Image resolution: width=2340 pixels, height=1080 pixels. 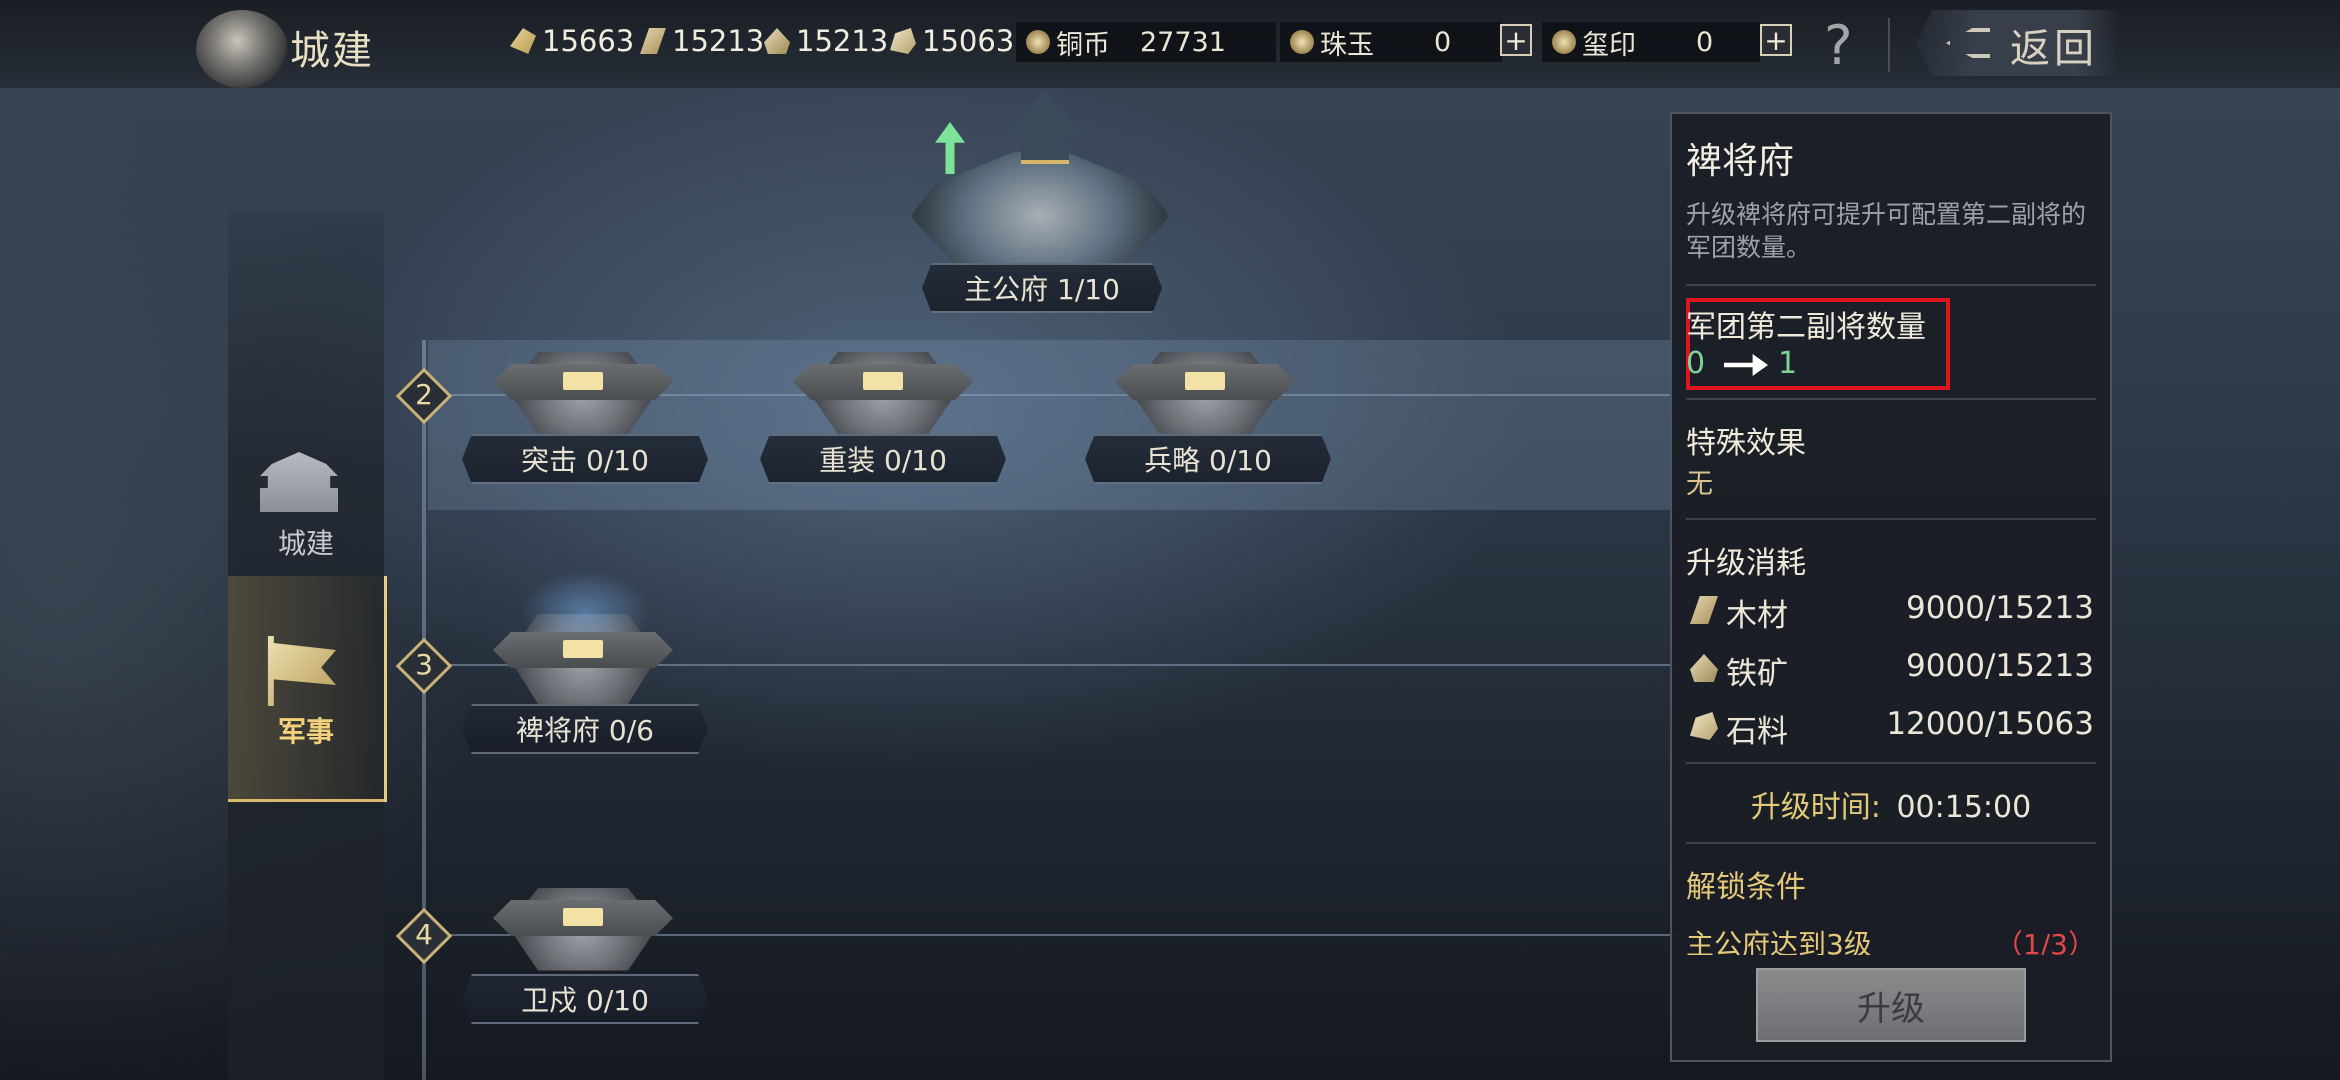 What do you see at coordinates (1443, 42) in the screenshot?
I see `jade-value: 0` at bounding box center [1443, 42].